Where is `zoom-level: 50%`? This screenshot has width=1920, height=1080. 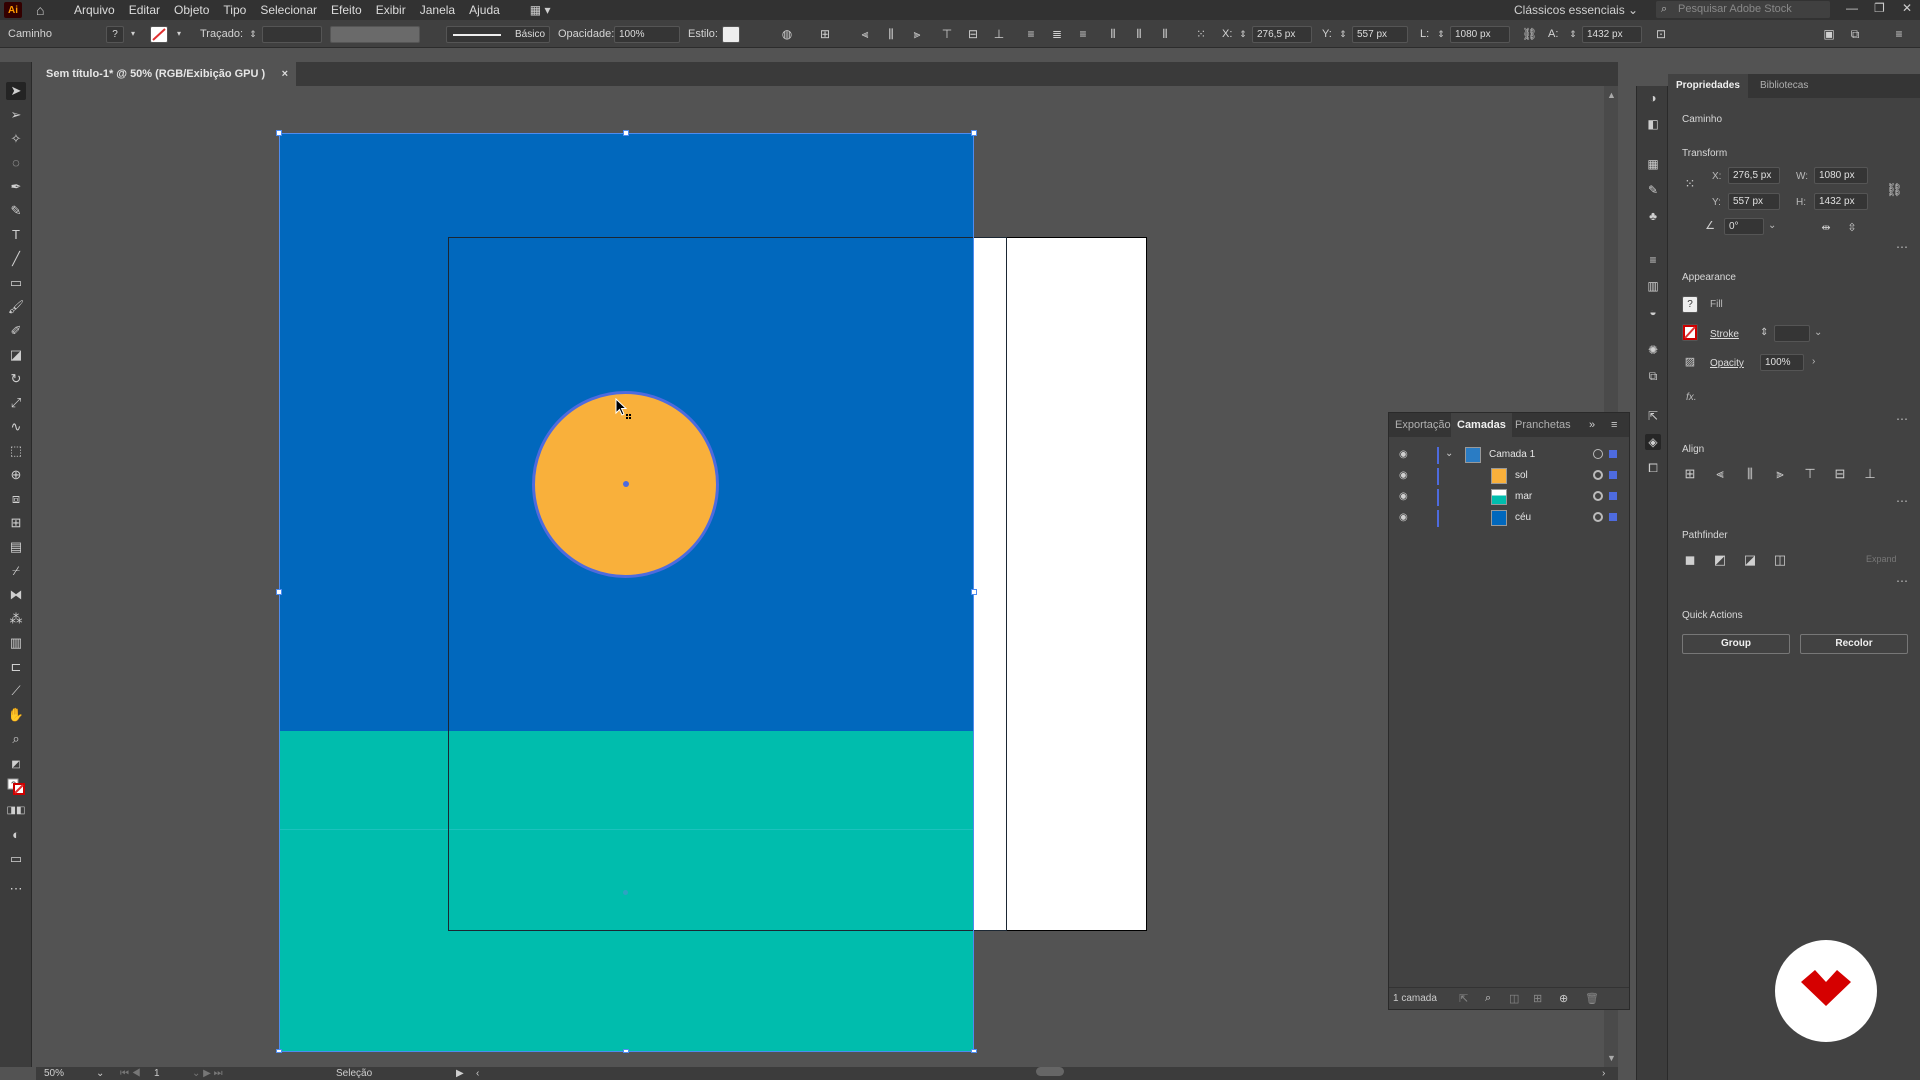 zoom-level: 50% is located at coordinates (54, 1073).